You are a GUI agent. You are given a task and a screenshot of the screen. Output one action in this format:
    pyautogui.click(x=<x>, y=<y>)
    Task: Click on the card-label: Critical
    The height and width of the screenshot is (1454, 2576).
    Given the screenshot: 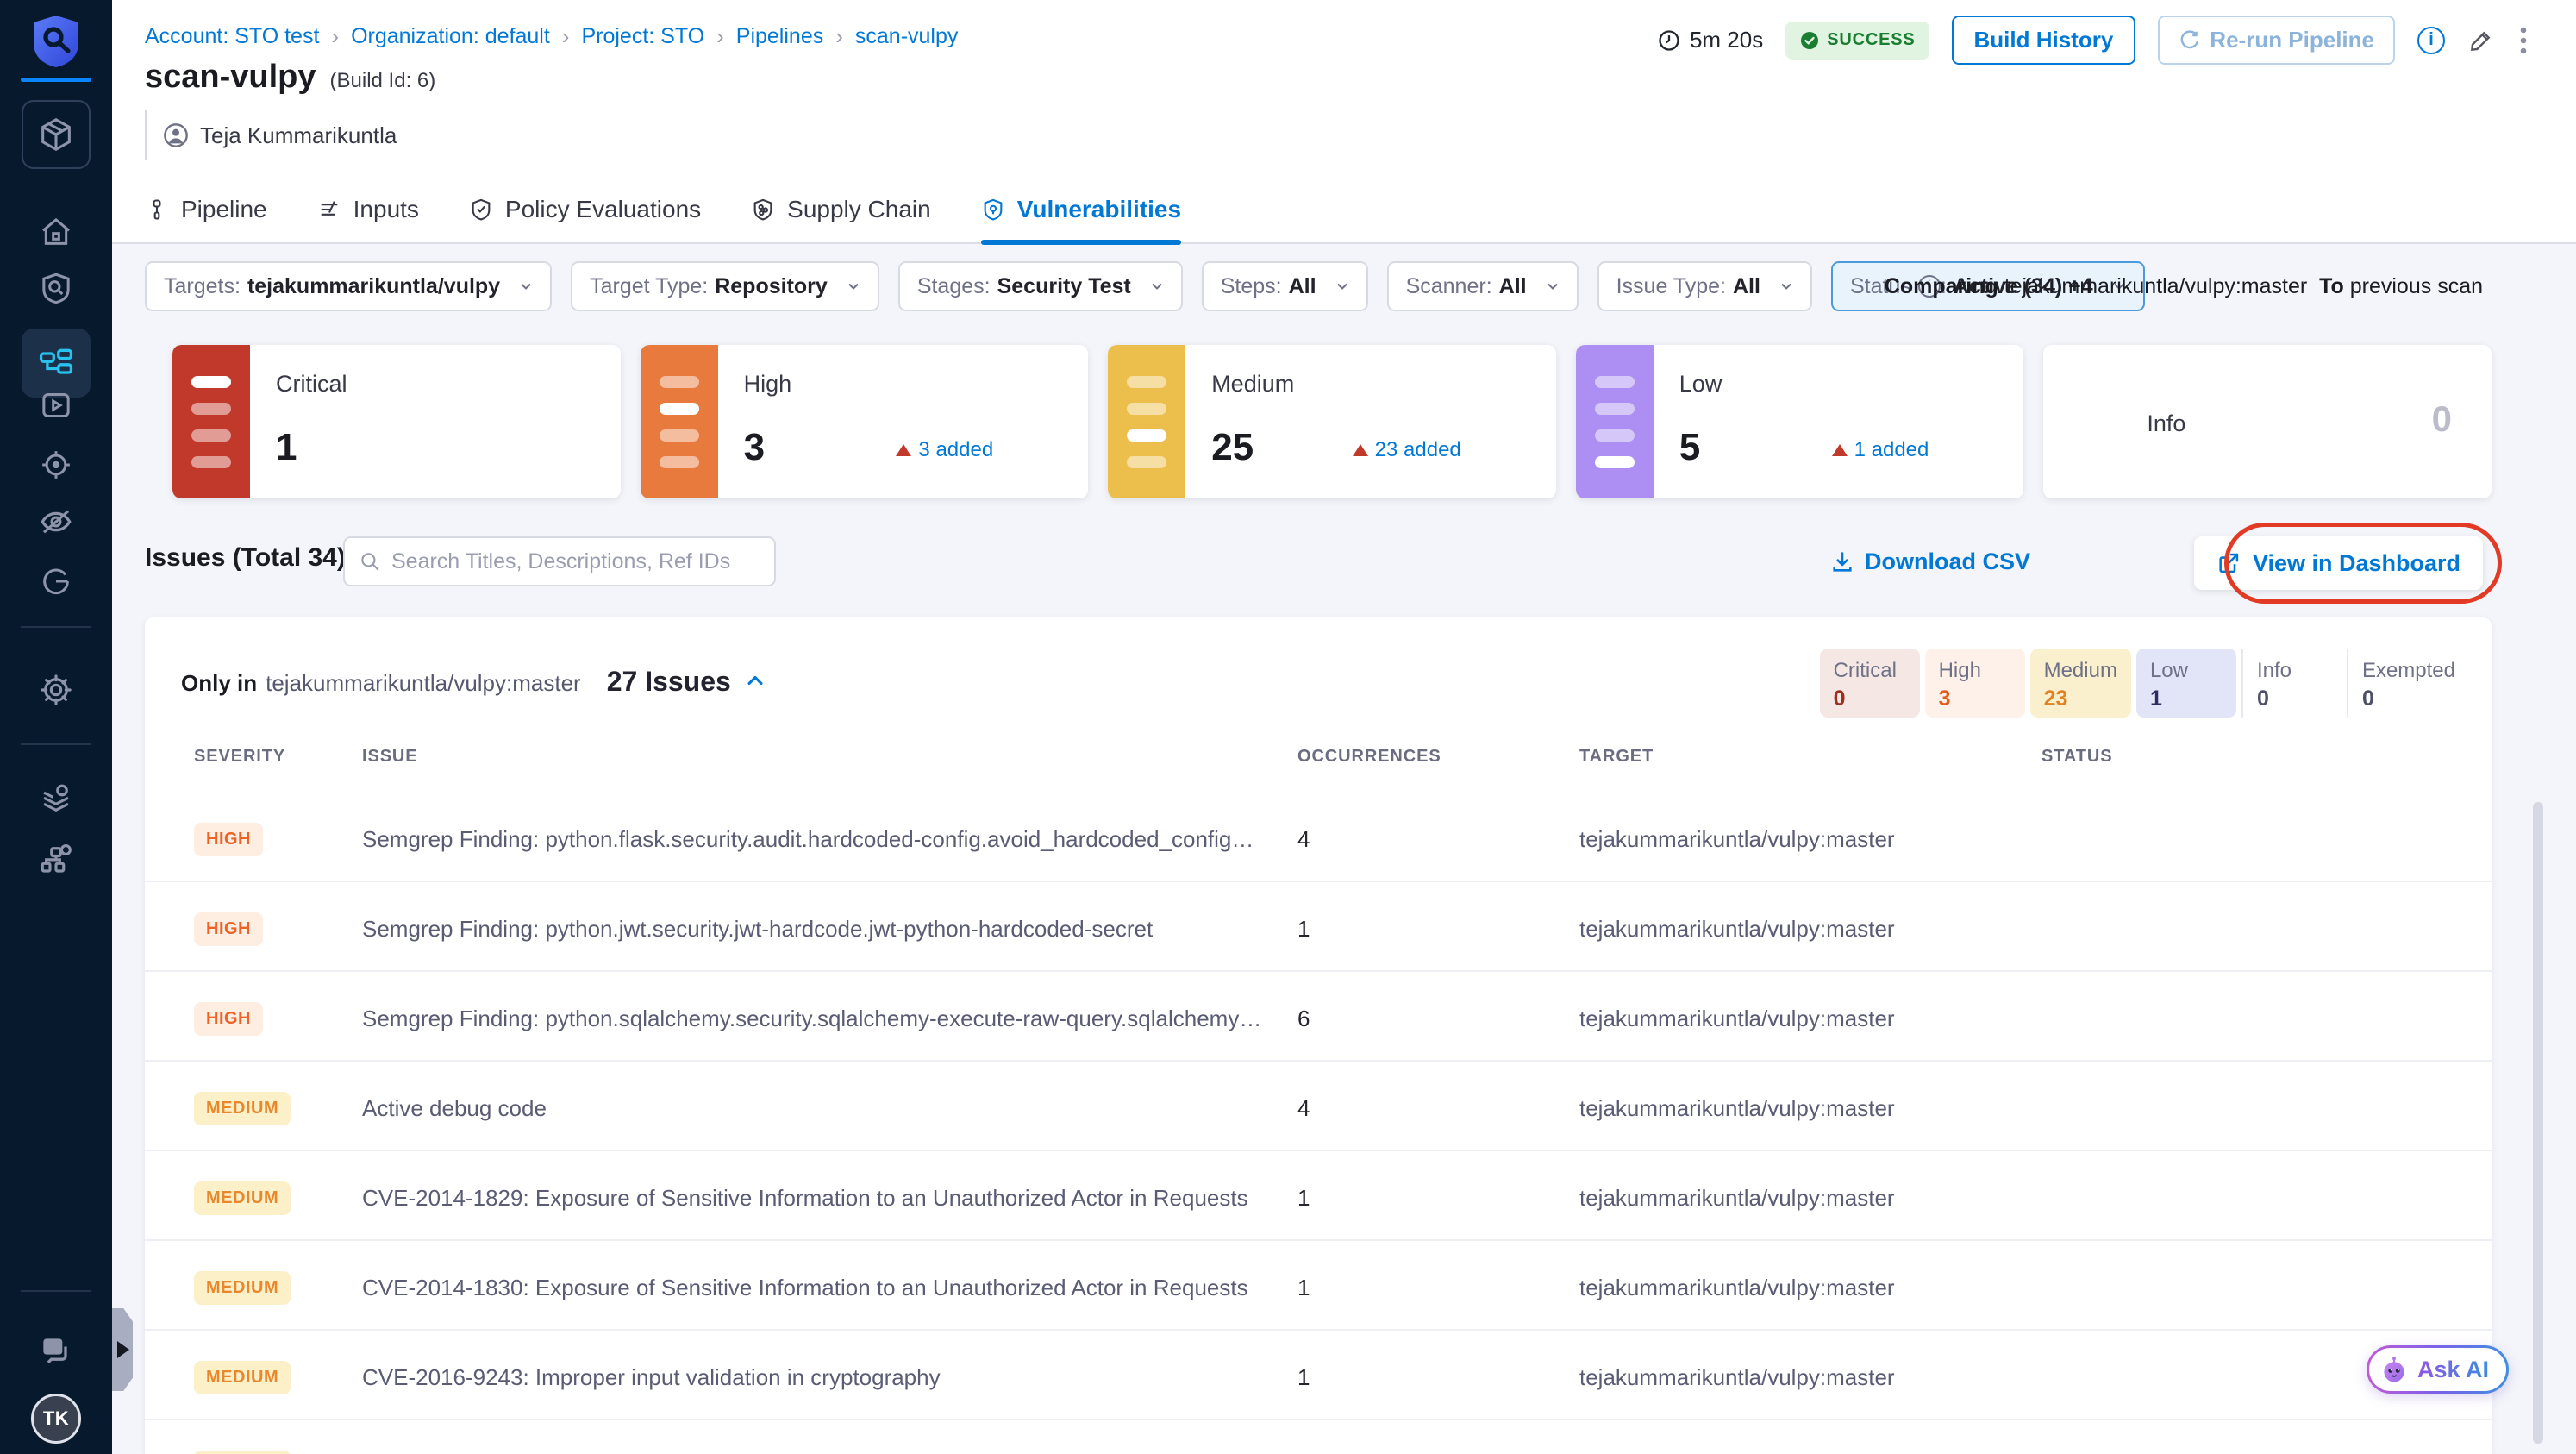 What is the action you would take?
    pyautogui.click(x=311, y=384)
    